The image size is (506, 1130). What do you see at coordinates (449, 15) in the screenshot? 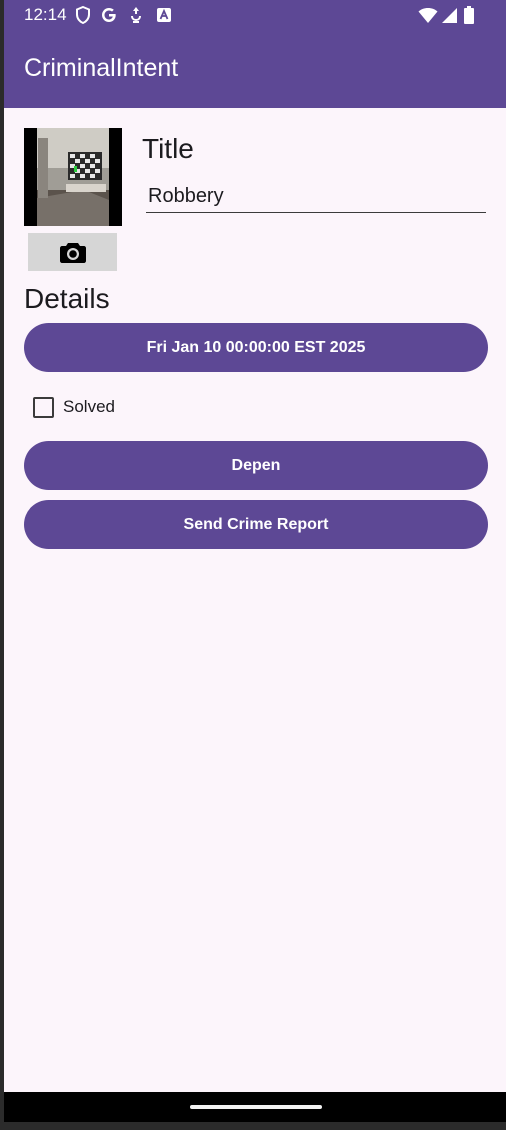
I see `cell-signal-icon` at bounding box center [449, 15].